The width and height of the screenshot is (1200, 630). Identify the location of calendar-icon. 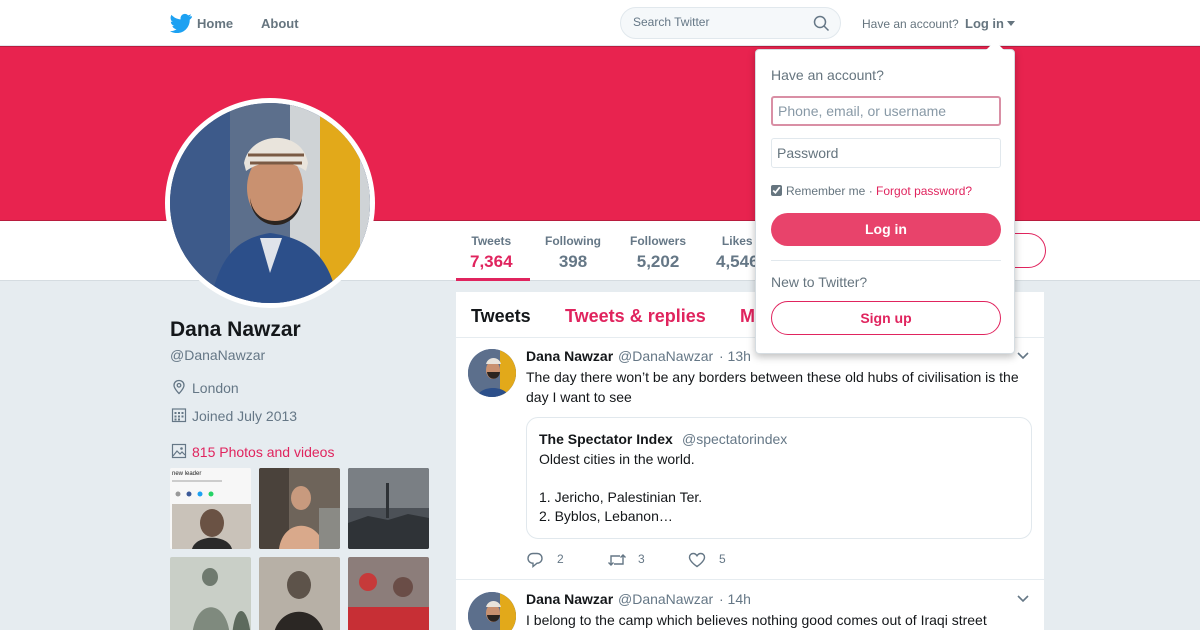
(179, 415).